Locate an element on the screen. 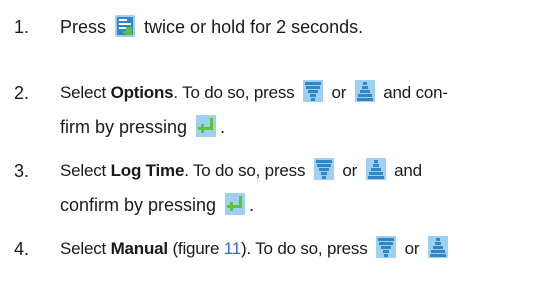 Image resolution: width=553 pixels, height=296 pixels. menu-icon is located at coordinates (125, 26).